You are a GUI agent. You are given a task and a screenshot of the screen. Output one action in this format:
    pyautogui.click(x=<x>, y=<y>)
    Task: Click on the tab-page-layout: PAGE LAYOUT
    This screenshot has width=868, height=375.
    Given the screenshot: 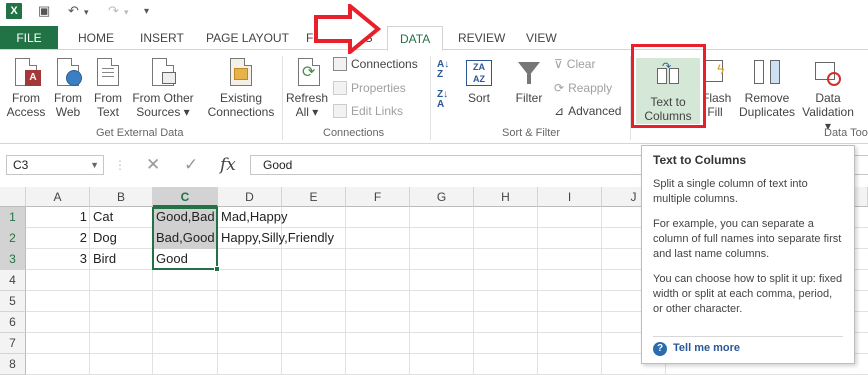 What is the action you would take?
    pyautogui.click(x=247, y=38)
    